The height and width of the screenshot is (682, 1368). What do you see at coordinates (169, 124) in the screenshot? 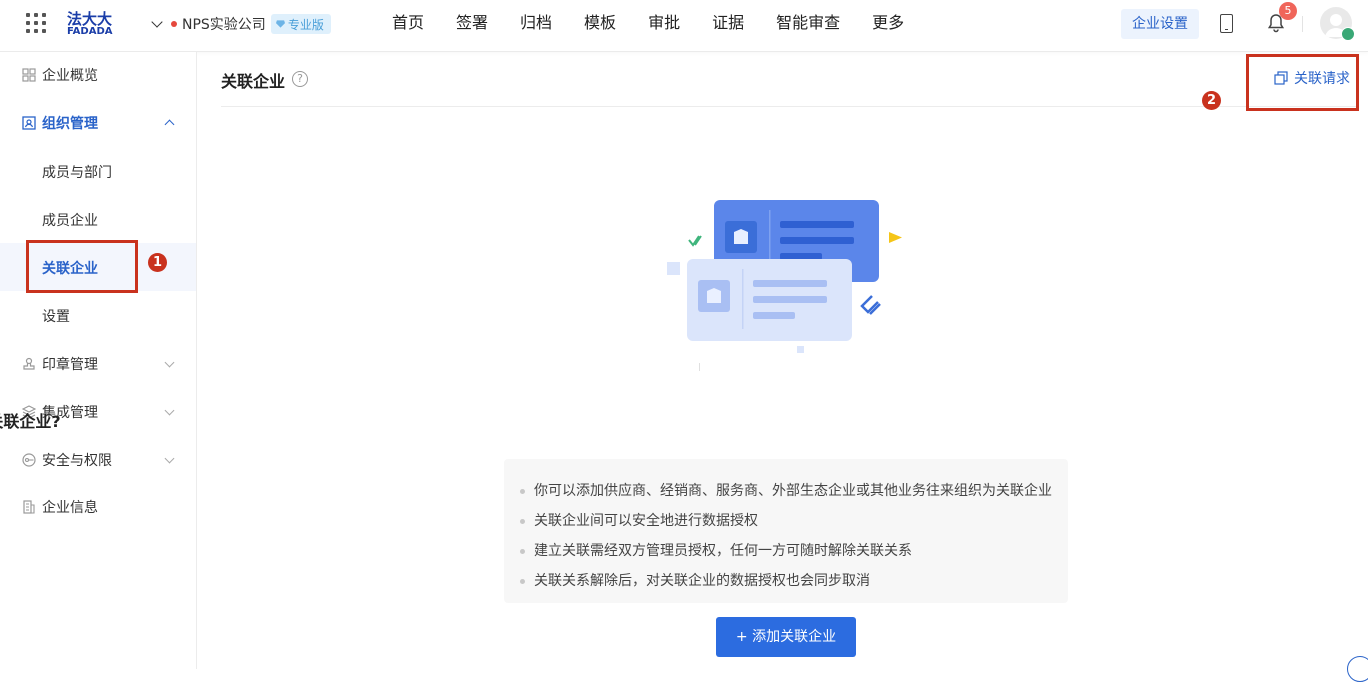
I see `chevron-up-icon` at bounding box center [169, 124].